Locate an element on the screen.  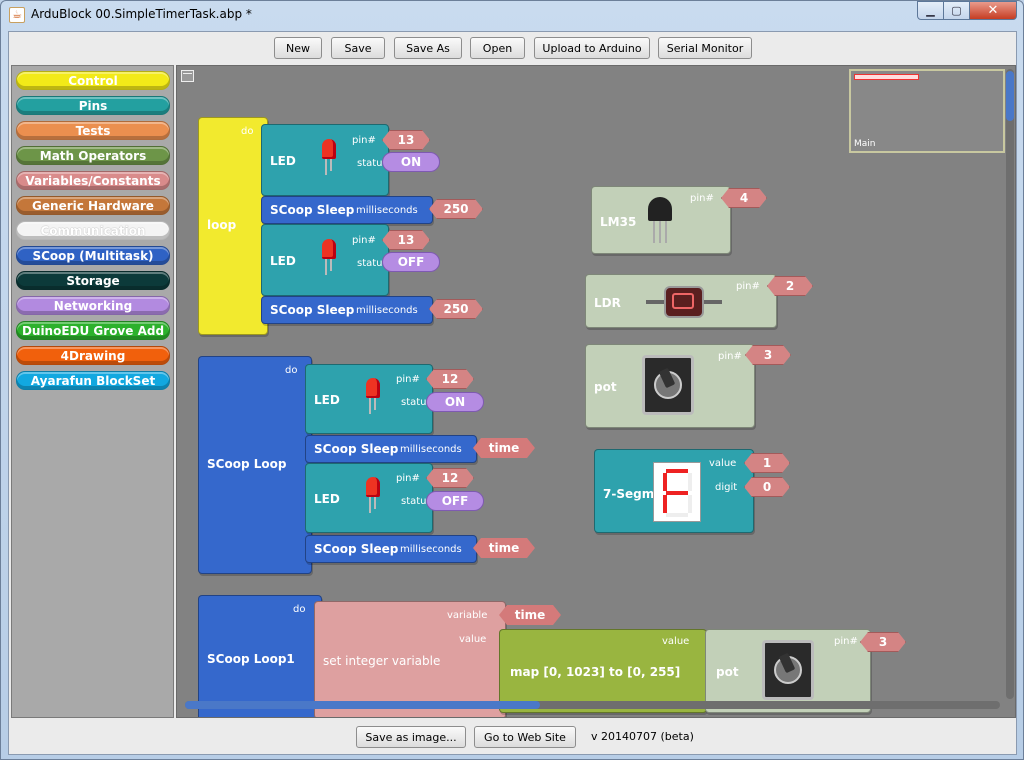
value-label: value is located at coordinates (676, 641).